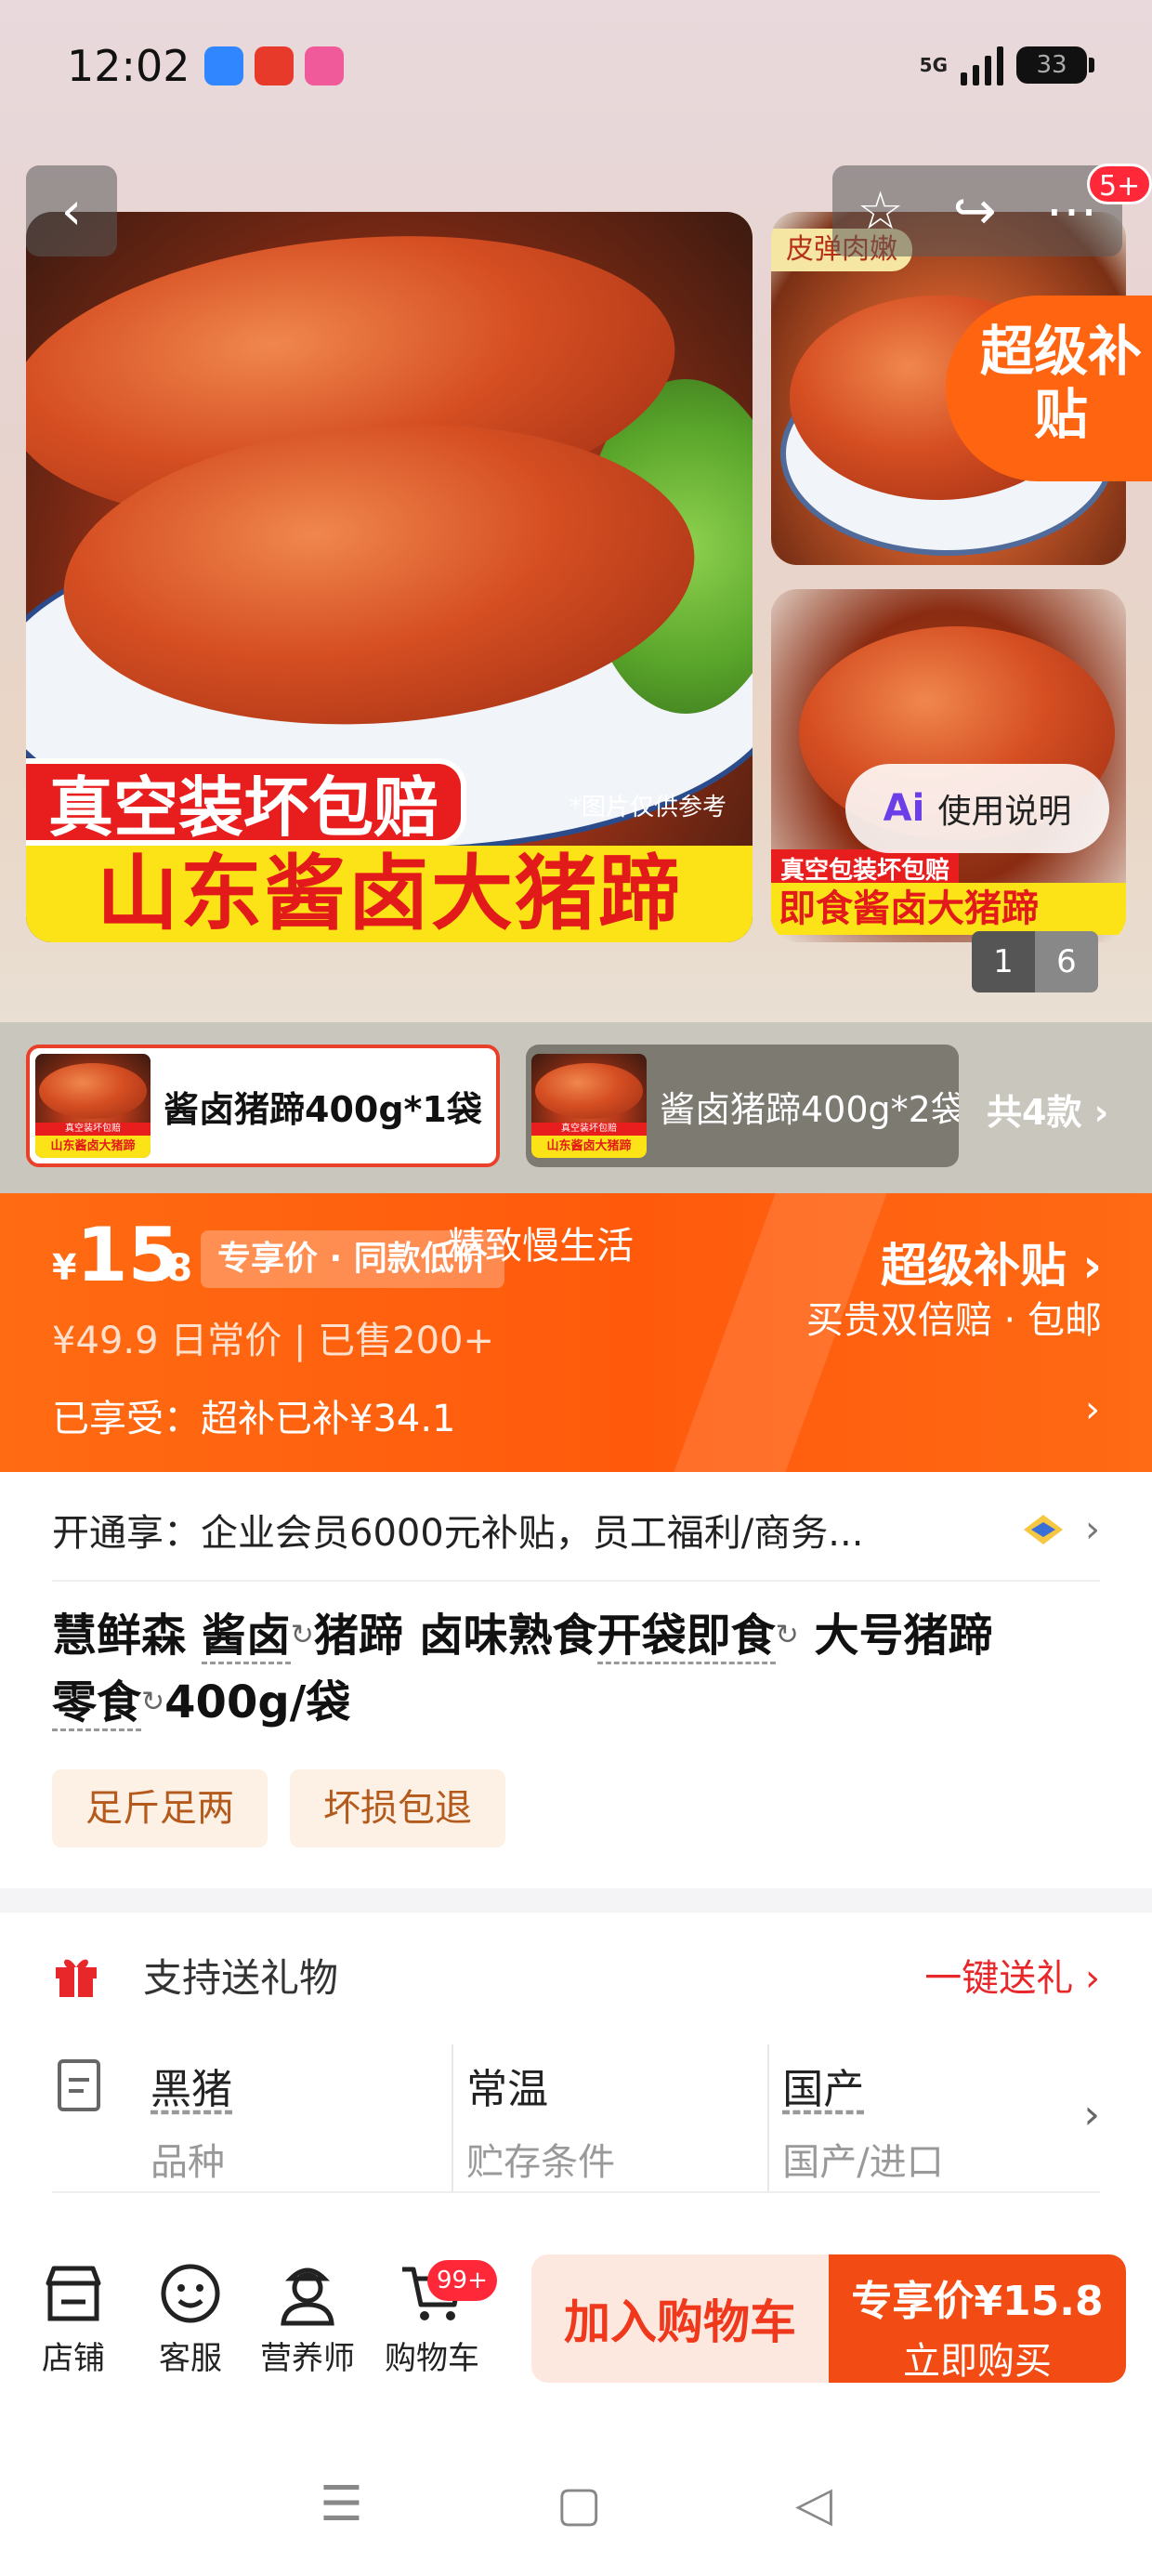 Image resolution: width=1152 pixels, height=2576 pixels. I want to click on spec-value: 国产, so click(823, 2089).